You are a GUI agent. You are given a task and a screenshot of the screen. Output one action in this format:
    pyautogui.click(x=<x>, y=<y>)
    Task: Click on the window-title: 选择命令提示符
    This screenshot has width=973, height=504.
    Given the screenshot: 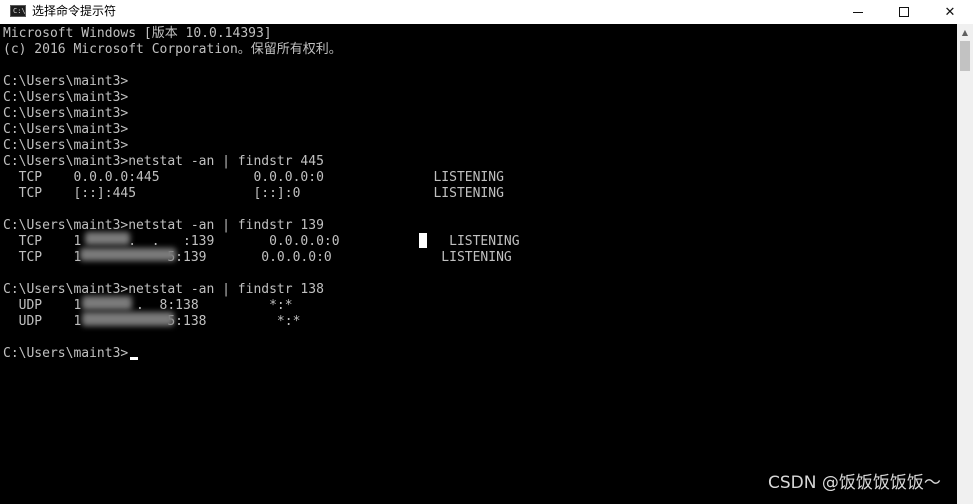 What is the action you would take?
    pyautogui.click(x=74, y=11)
    